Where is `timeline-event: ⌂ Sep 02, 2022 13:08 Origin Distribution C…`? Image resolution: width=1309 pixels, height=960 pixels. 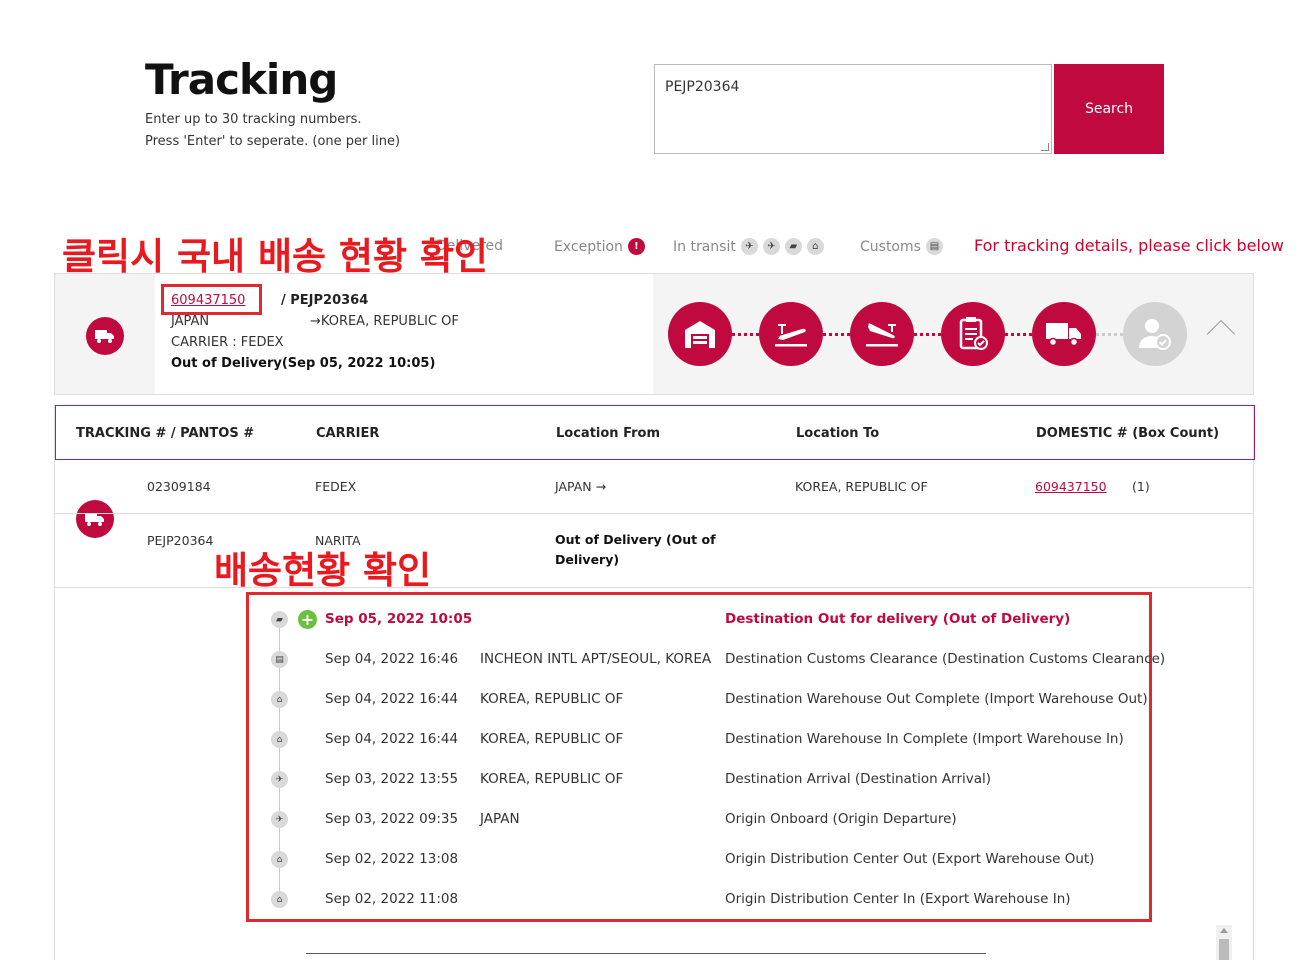 timeline-event: ⌂ Sep 02, 2022 13:08 Origin Distribution C… is located at coordinates (654, 868).